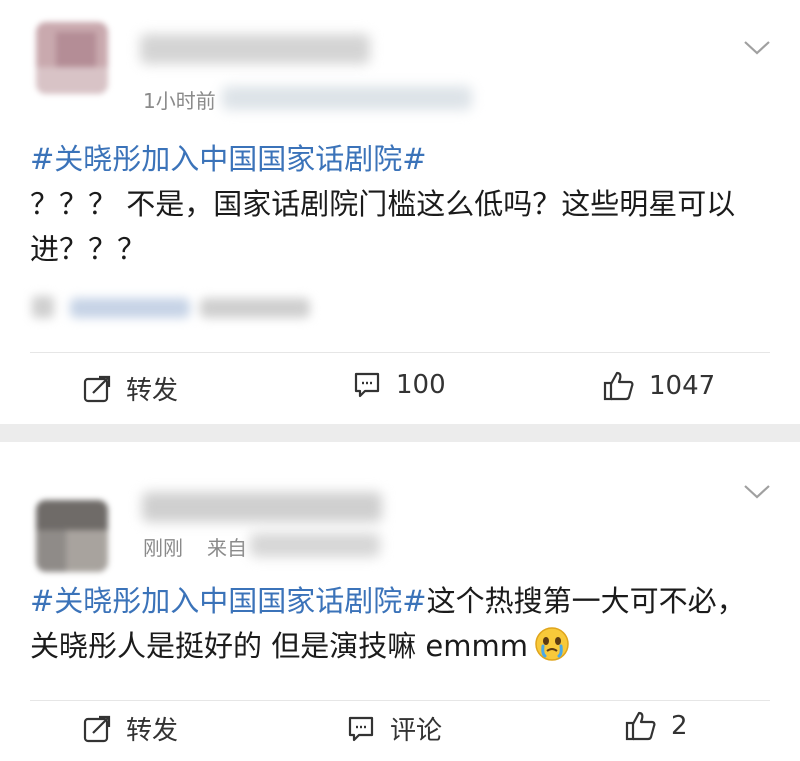 Image resolution: width=800 pixels, height=761 pixels. I want to click on comment-button: 100, so click(399, 385).